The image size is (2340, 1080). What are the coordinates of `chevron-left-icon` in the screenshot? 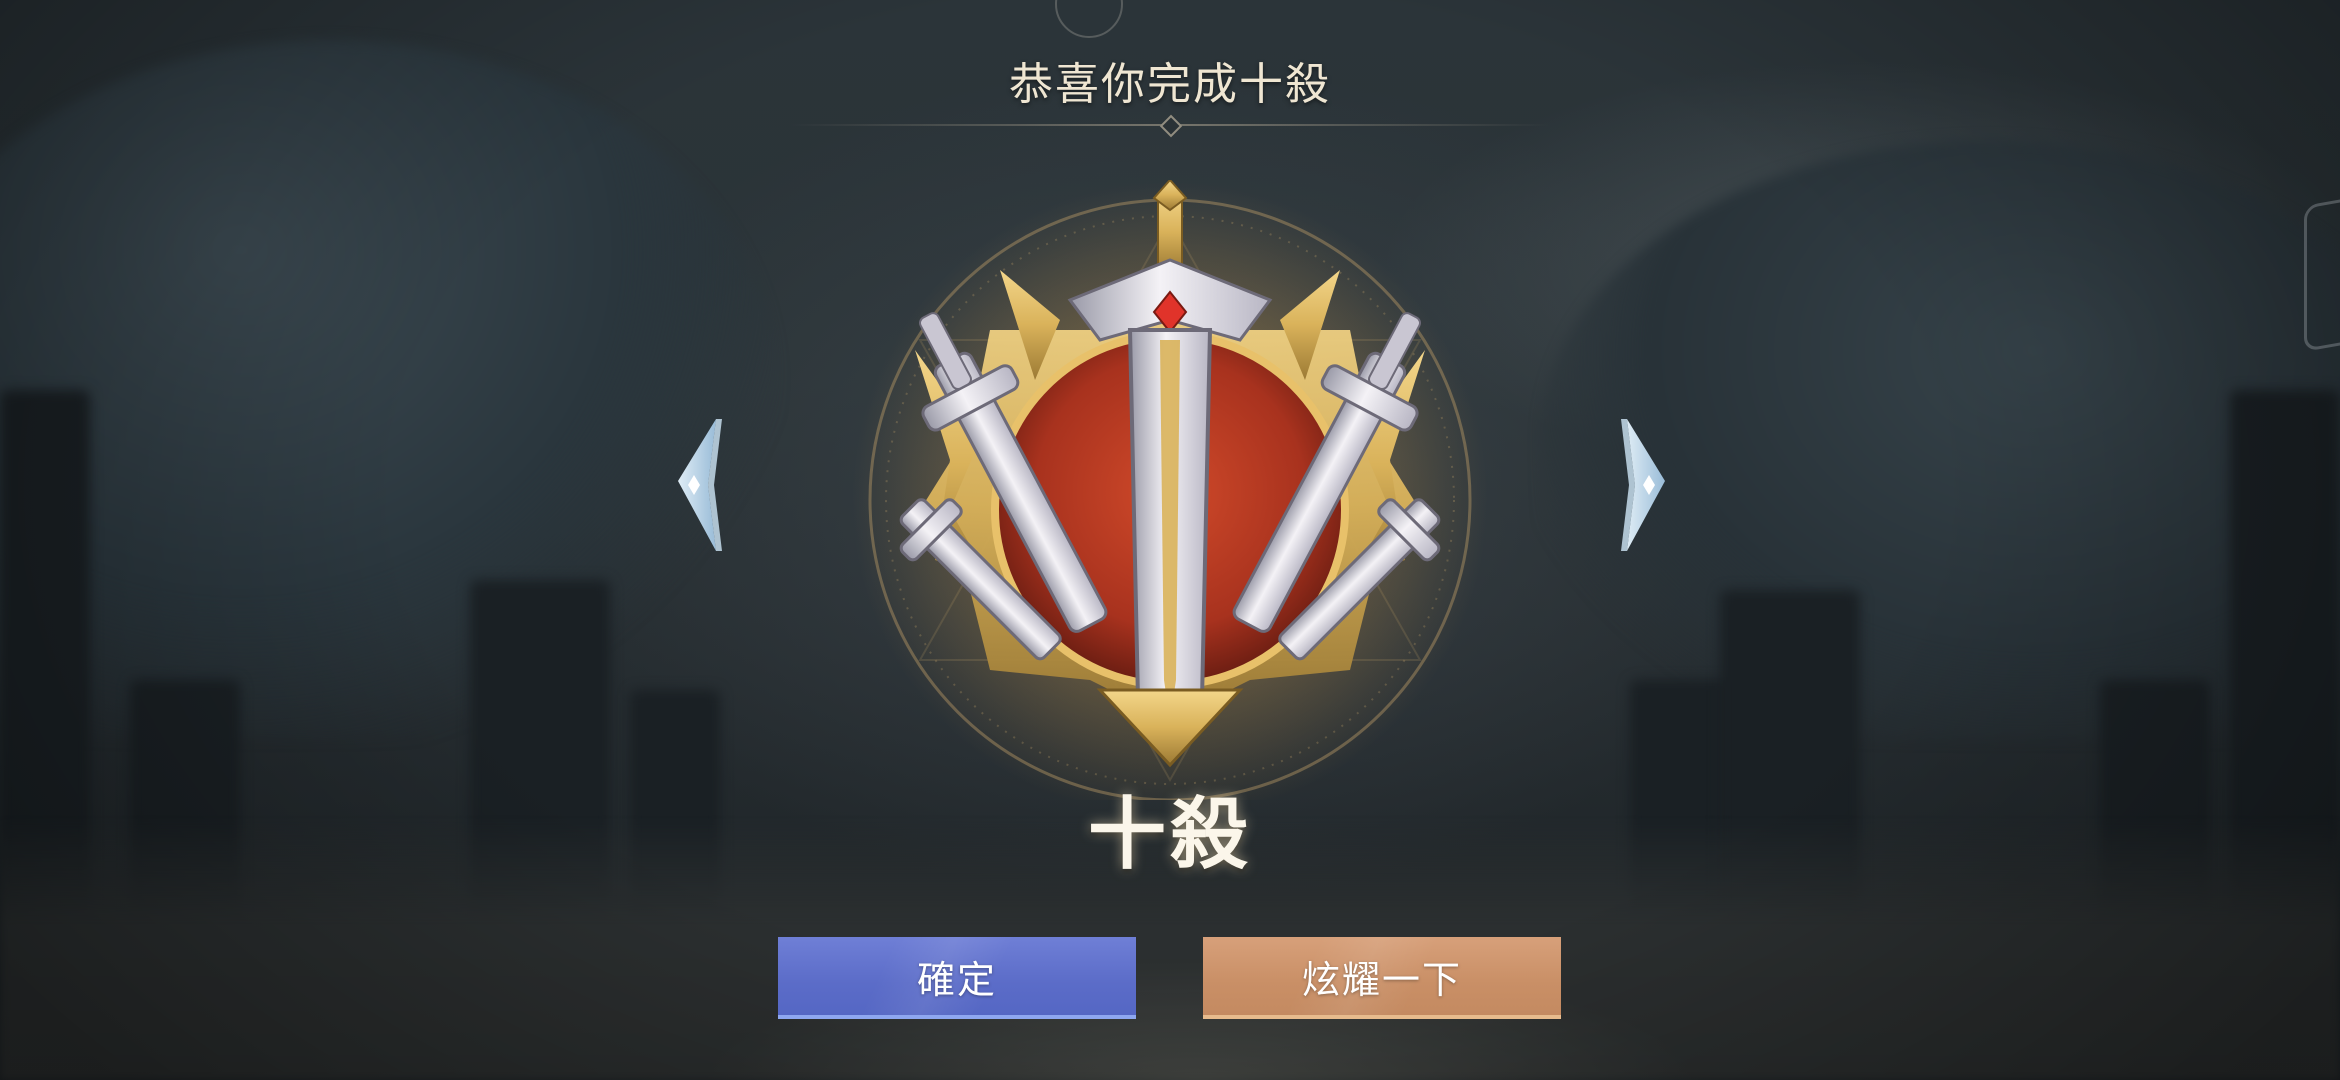 It's located at (698, 485).